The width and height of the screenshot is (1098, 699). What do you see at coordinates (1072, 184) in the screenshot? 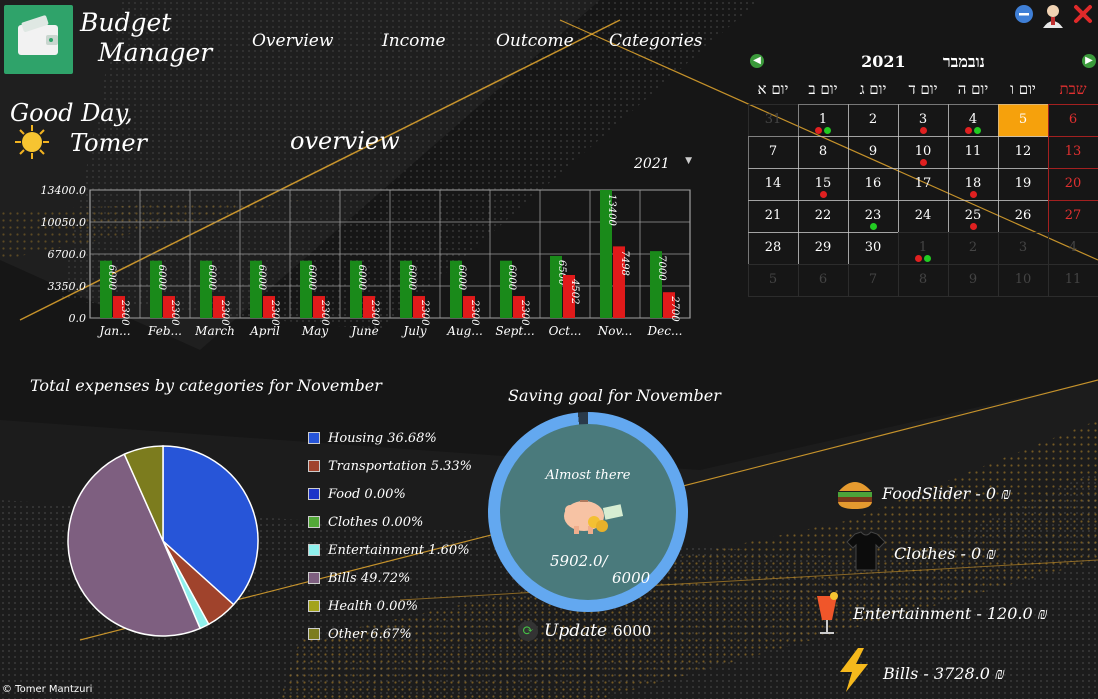
I see `calendar-day: 20` at bounding box center [1072, 184].